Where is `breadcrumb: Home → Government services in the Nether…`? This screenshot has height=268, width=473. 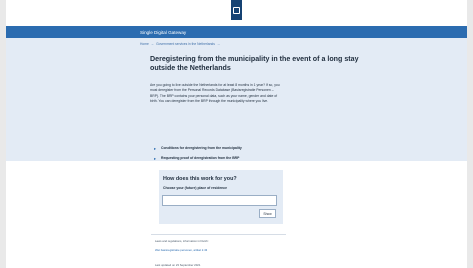 breadcrumb: Home → Government services in the Nether… is located at coordinates (180, 44).